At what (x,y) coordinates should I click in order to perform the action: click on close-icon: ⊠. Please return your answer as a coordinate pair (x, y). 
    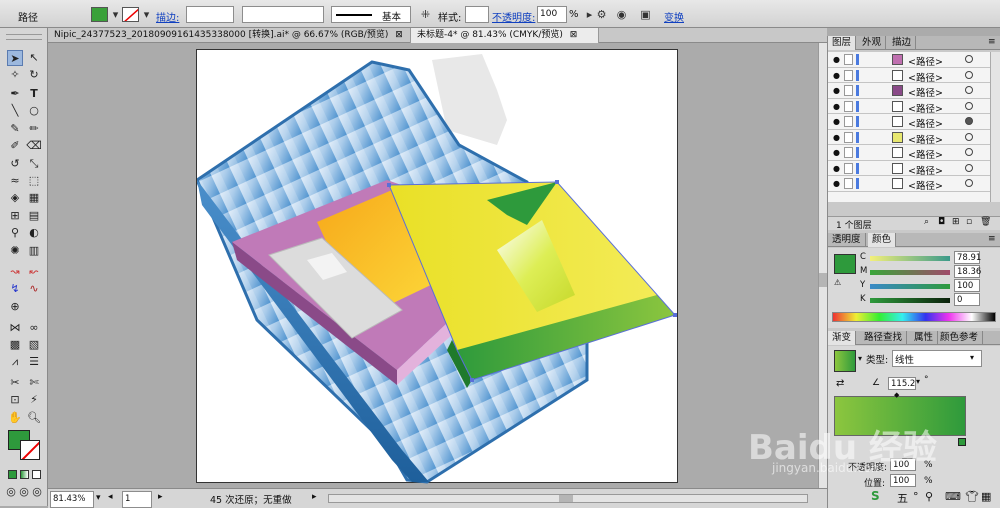
    Looking at the image, I should click on (399, 35).